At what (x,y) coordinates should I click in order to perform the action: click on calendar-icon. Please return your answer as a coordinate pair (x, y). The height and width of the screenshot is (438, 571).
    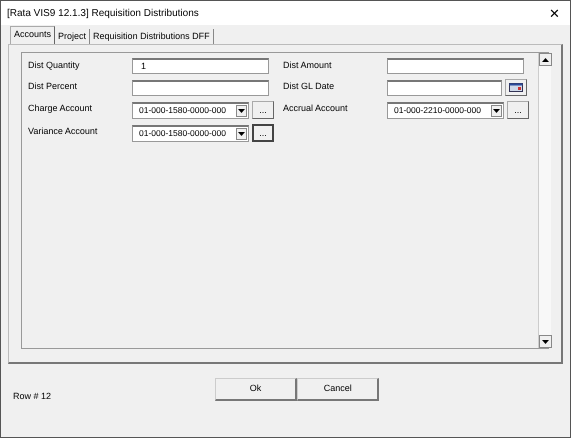
    Looking at the image, I should click on (516, 87).